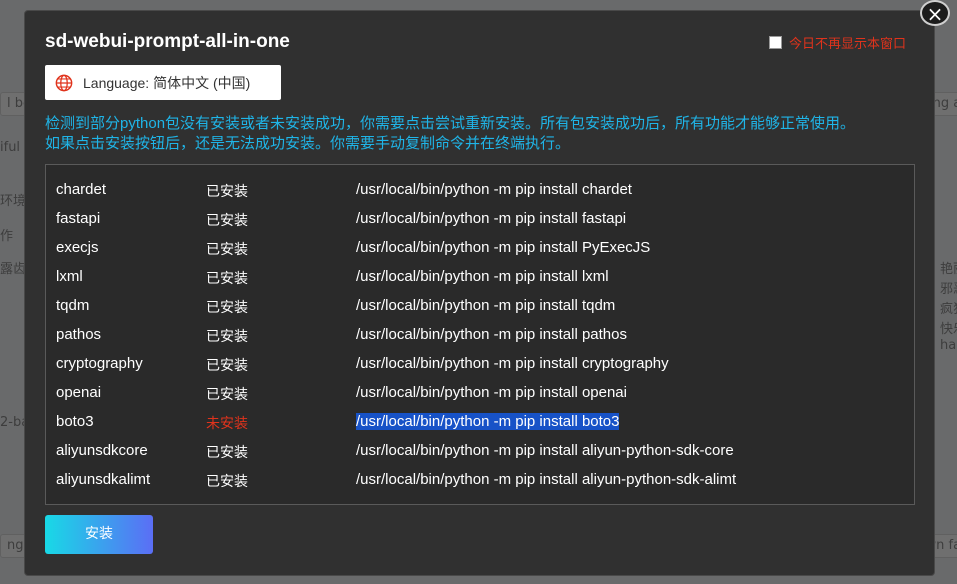  Describe the element at coordinates (167, 41) in the screenshot. I see `dialog-title: sd-webui-prompt-all-in-one` at that location.